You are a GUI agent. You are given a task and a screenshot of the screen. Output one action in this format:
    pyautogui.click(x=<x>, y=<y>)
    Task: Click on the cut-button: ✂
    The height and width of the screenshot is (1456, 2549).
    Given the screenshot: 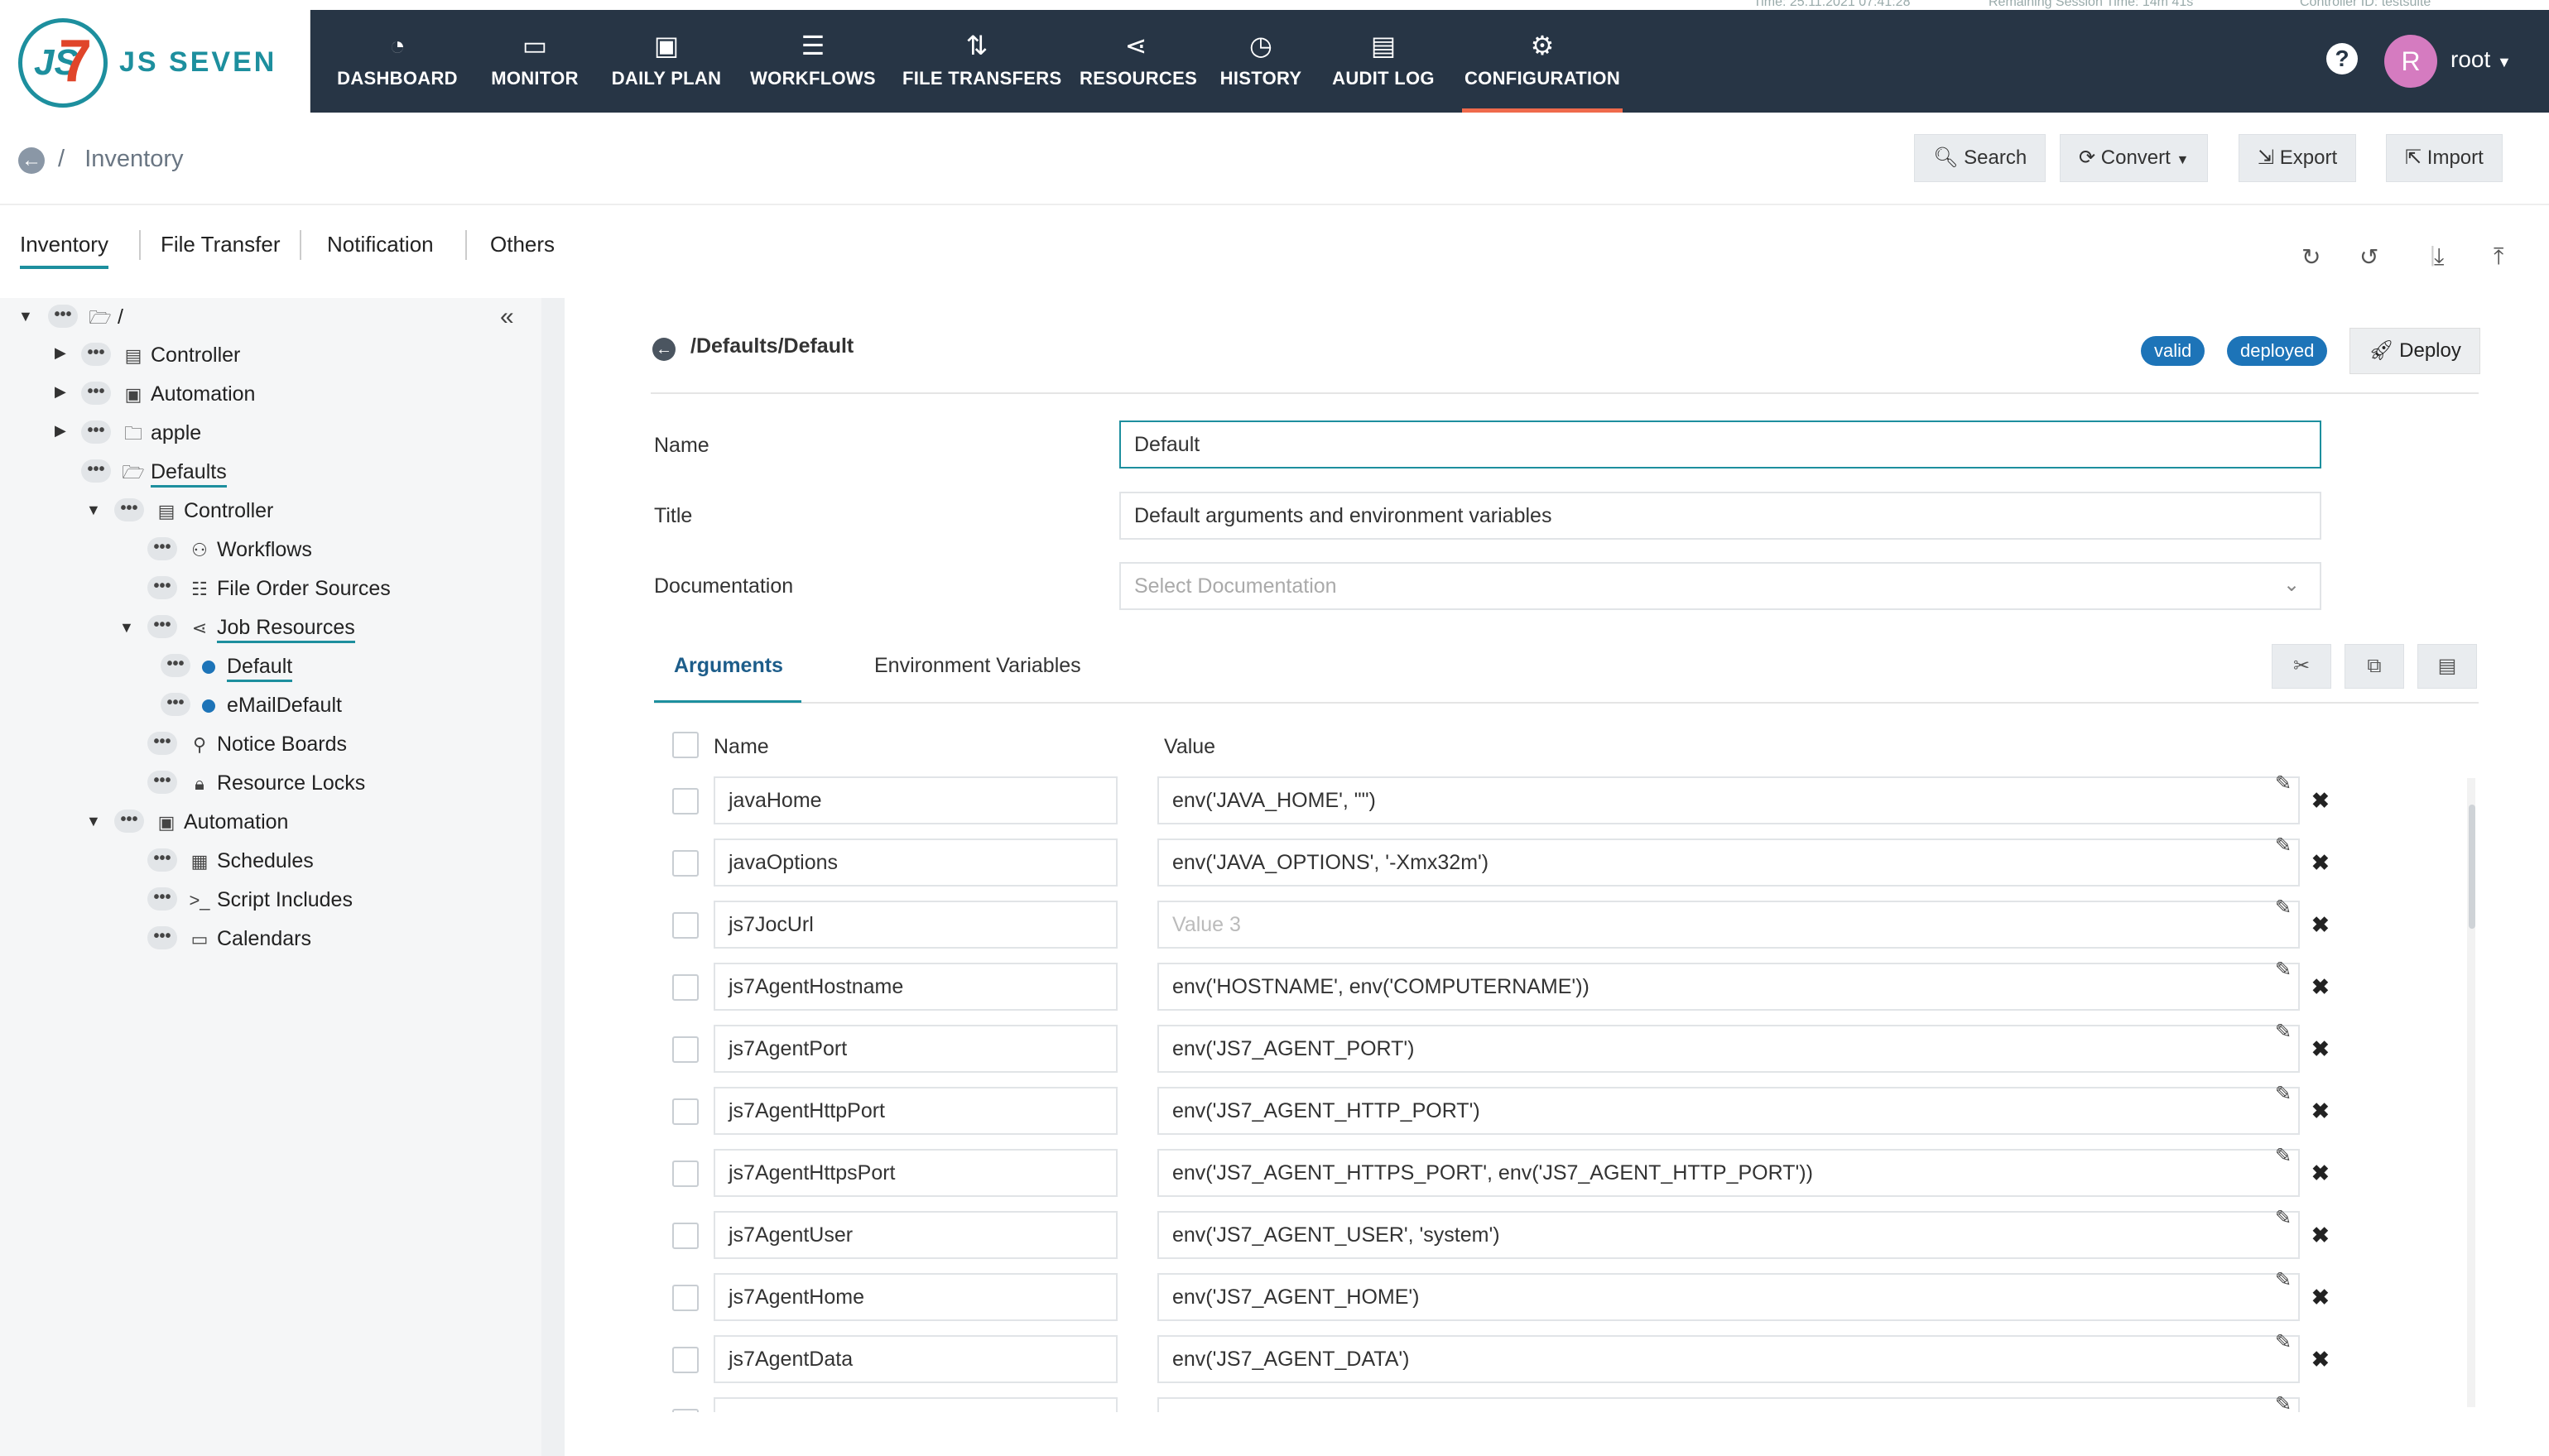 What is the action you would take?
    pyautogui.click(x=2301, y=666)
    